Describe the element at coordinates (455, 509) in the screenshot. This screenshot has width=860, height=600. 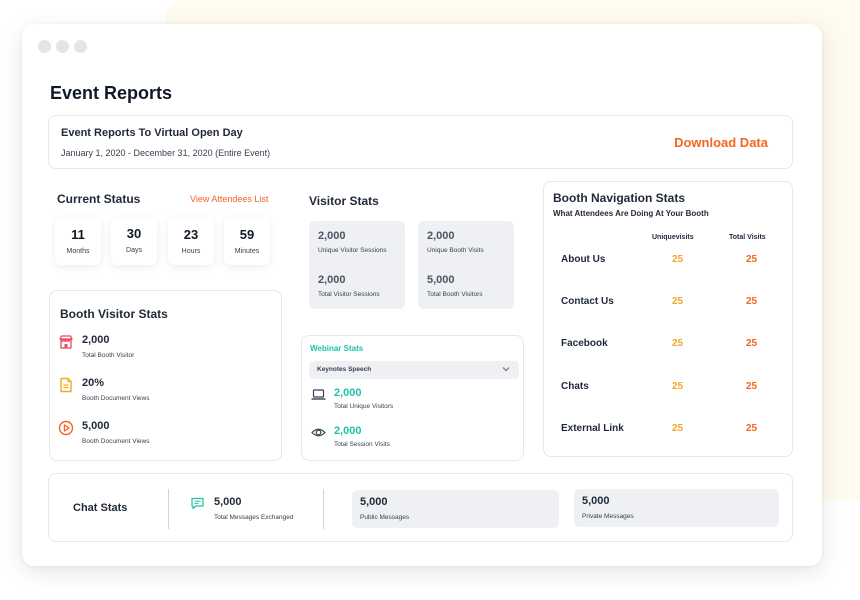
I see `public-messages-box: 5,000 Public Messages` at that location.